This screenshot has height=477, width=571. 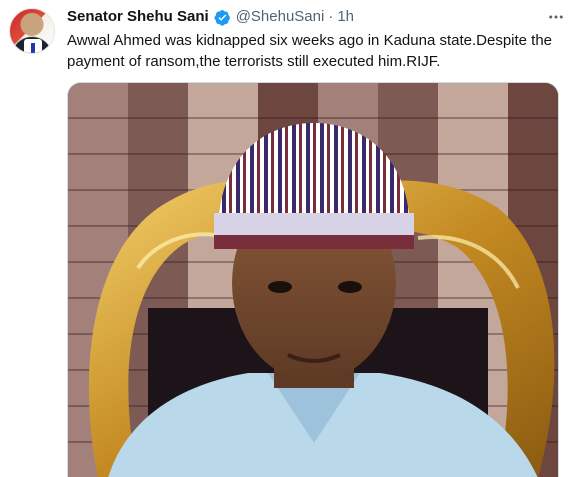 I want to click on avatar-tie, so click(x=33, y=48).